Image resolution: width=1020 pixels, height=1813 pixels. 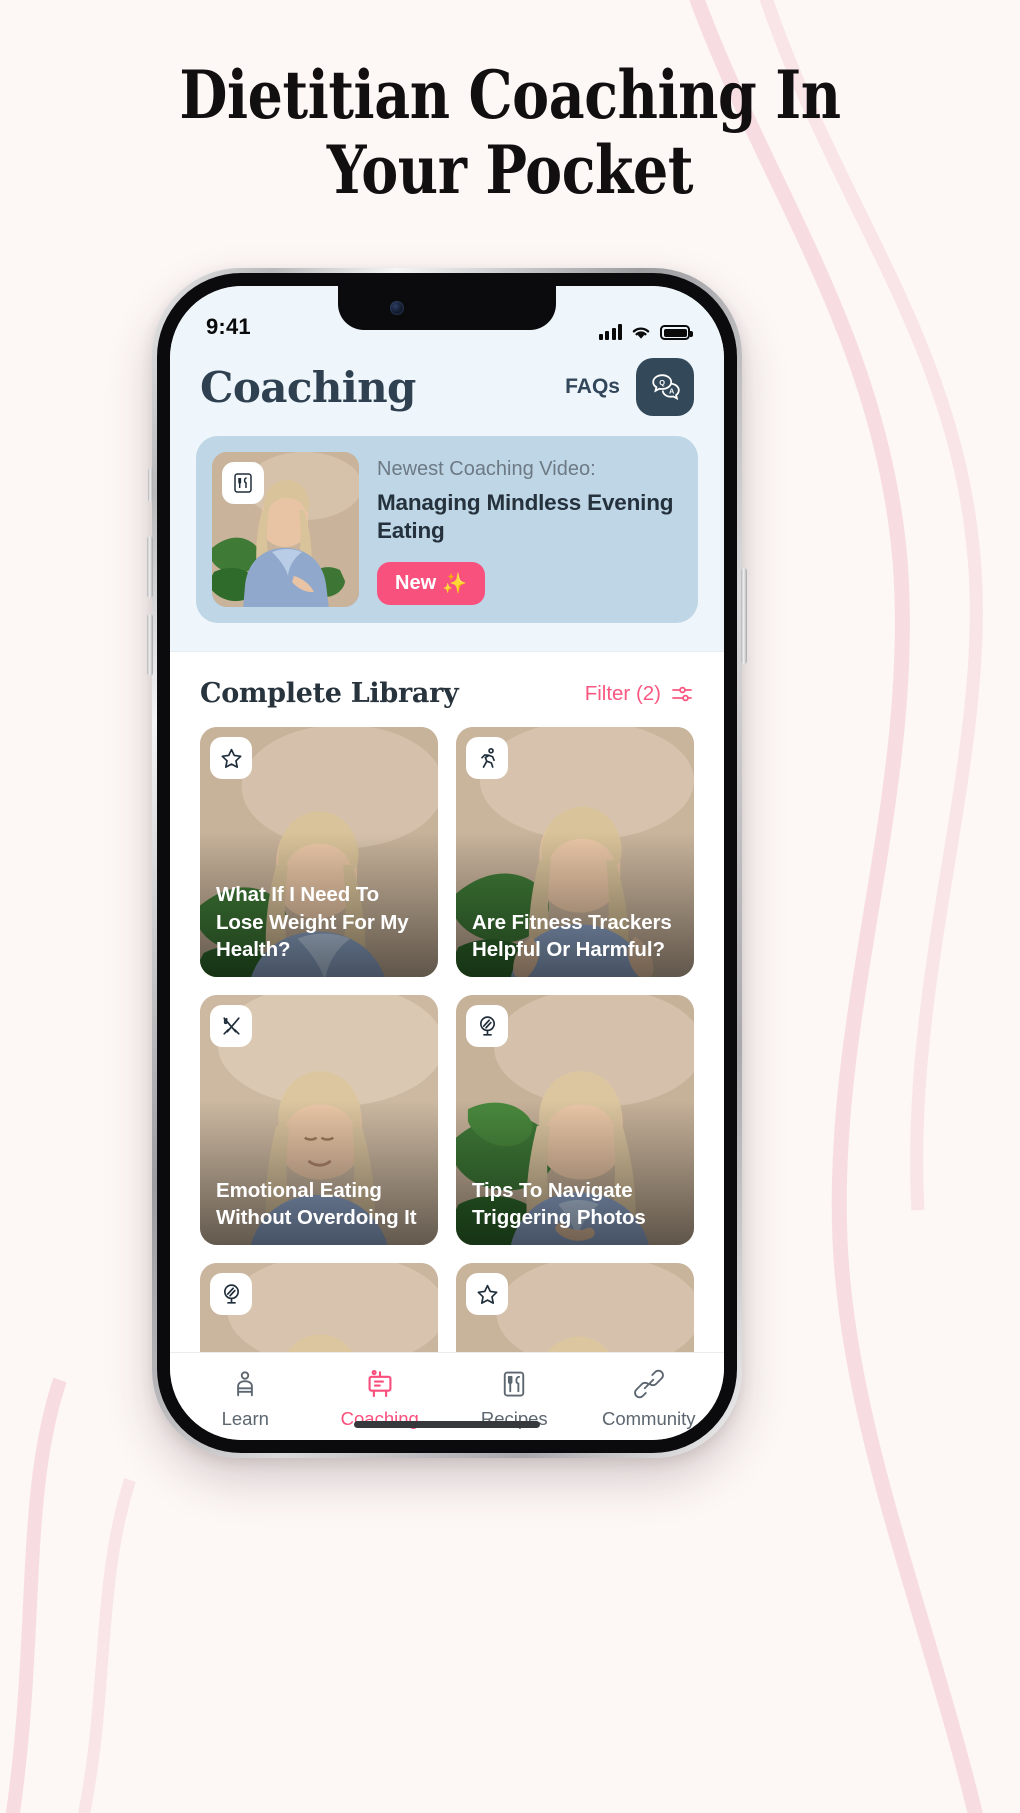 I want to click on headline-line-1: Dietitian Coaching In, so click(x=510, y=95).